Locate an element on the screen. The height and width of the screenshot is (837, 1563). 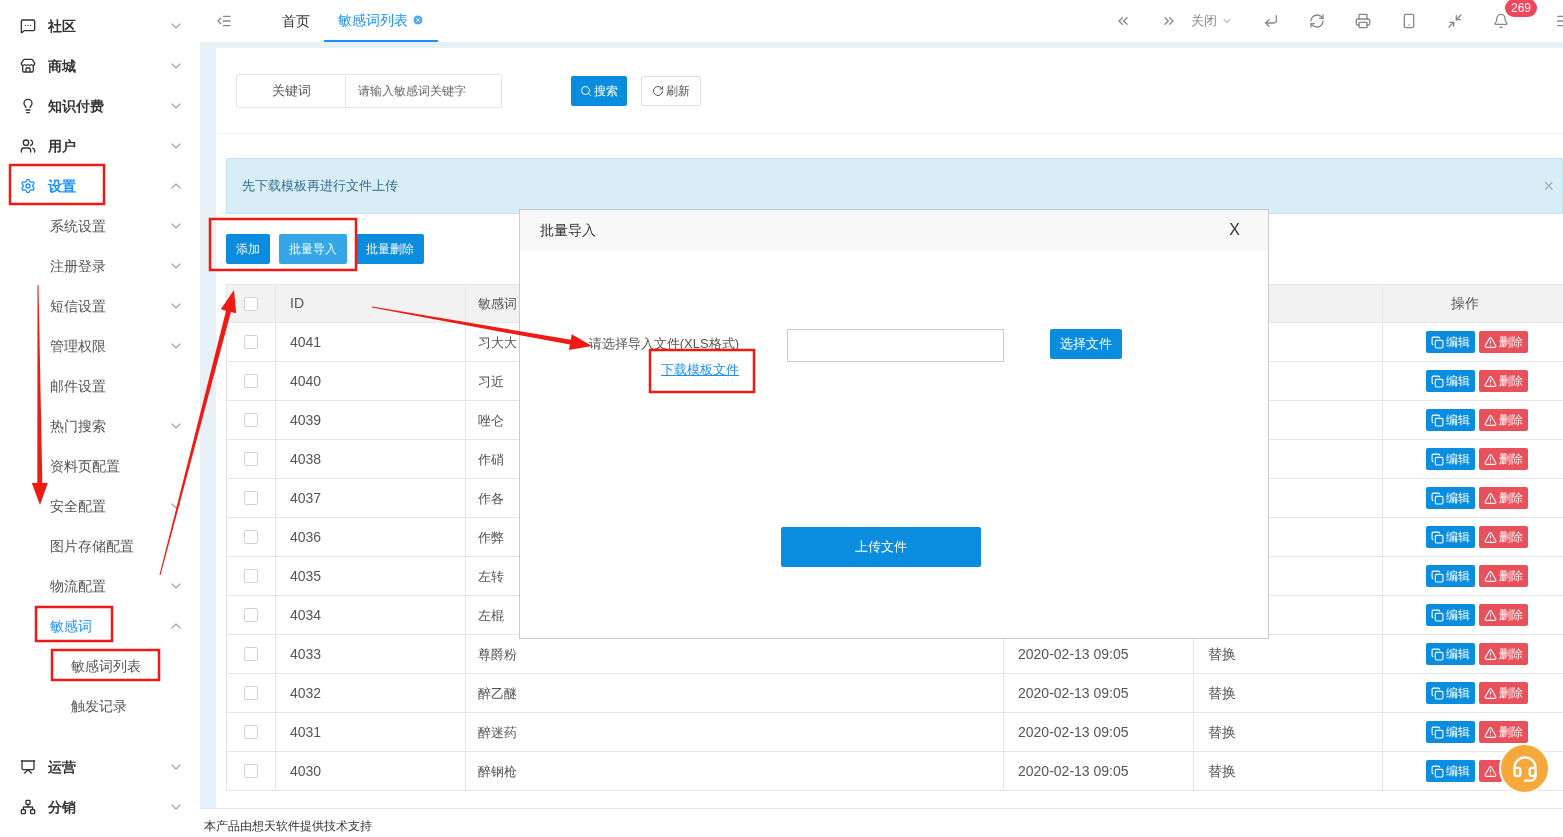
sidebar-item: 运营 is located at coordinates (100, 767).